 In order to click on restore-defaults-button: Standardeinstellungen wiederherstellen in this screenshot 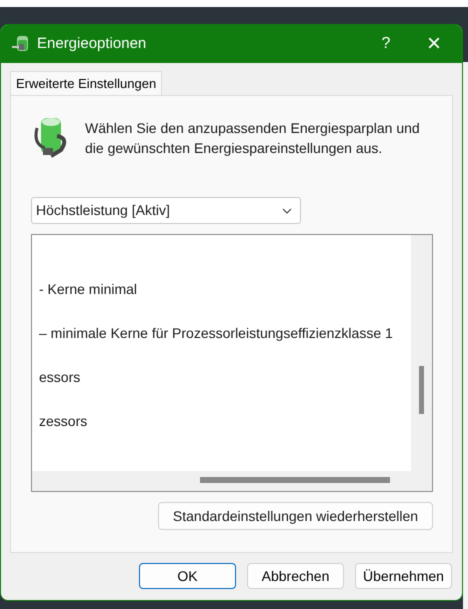, I will do `click(295, 516)`.